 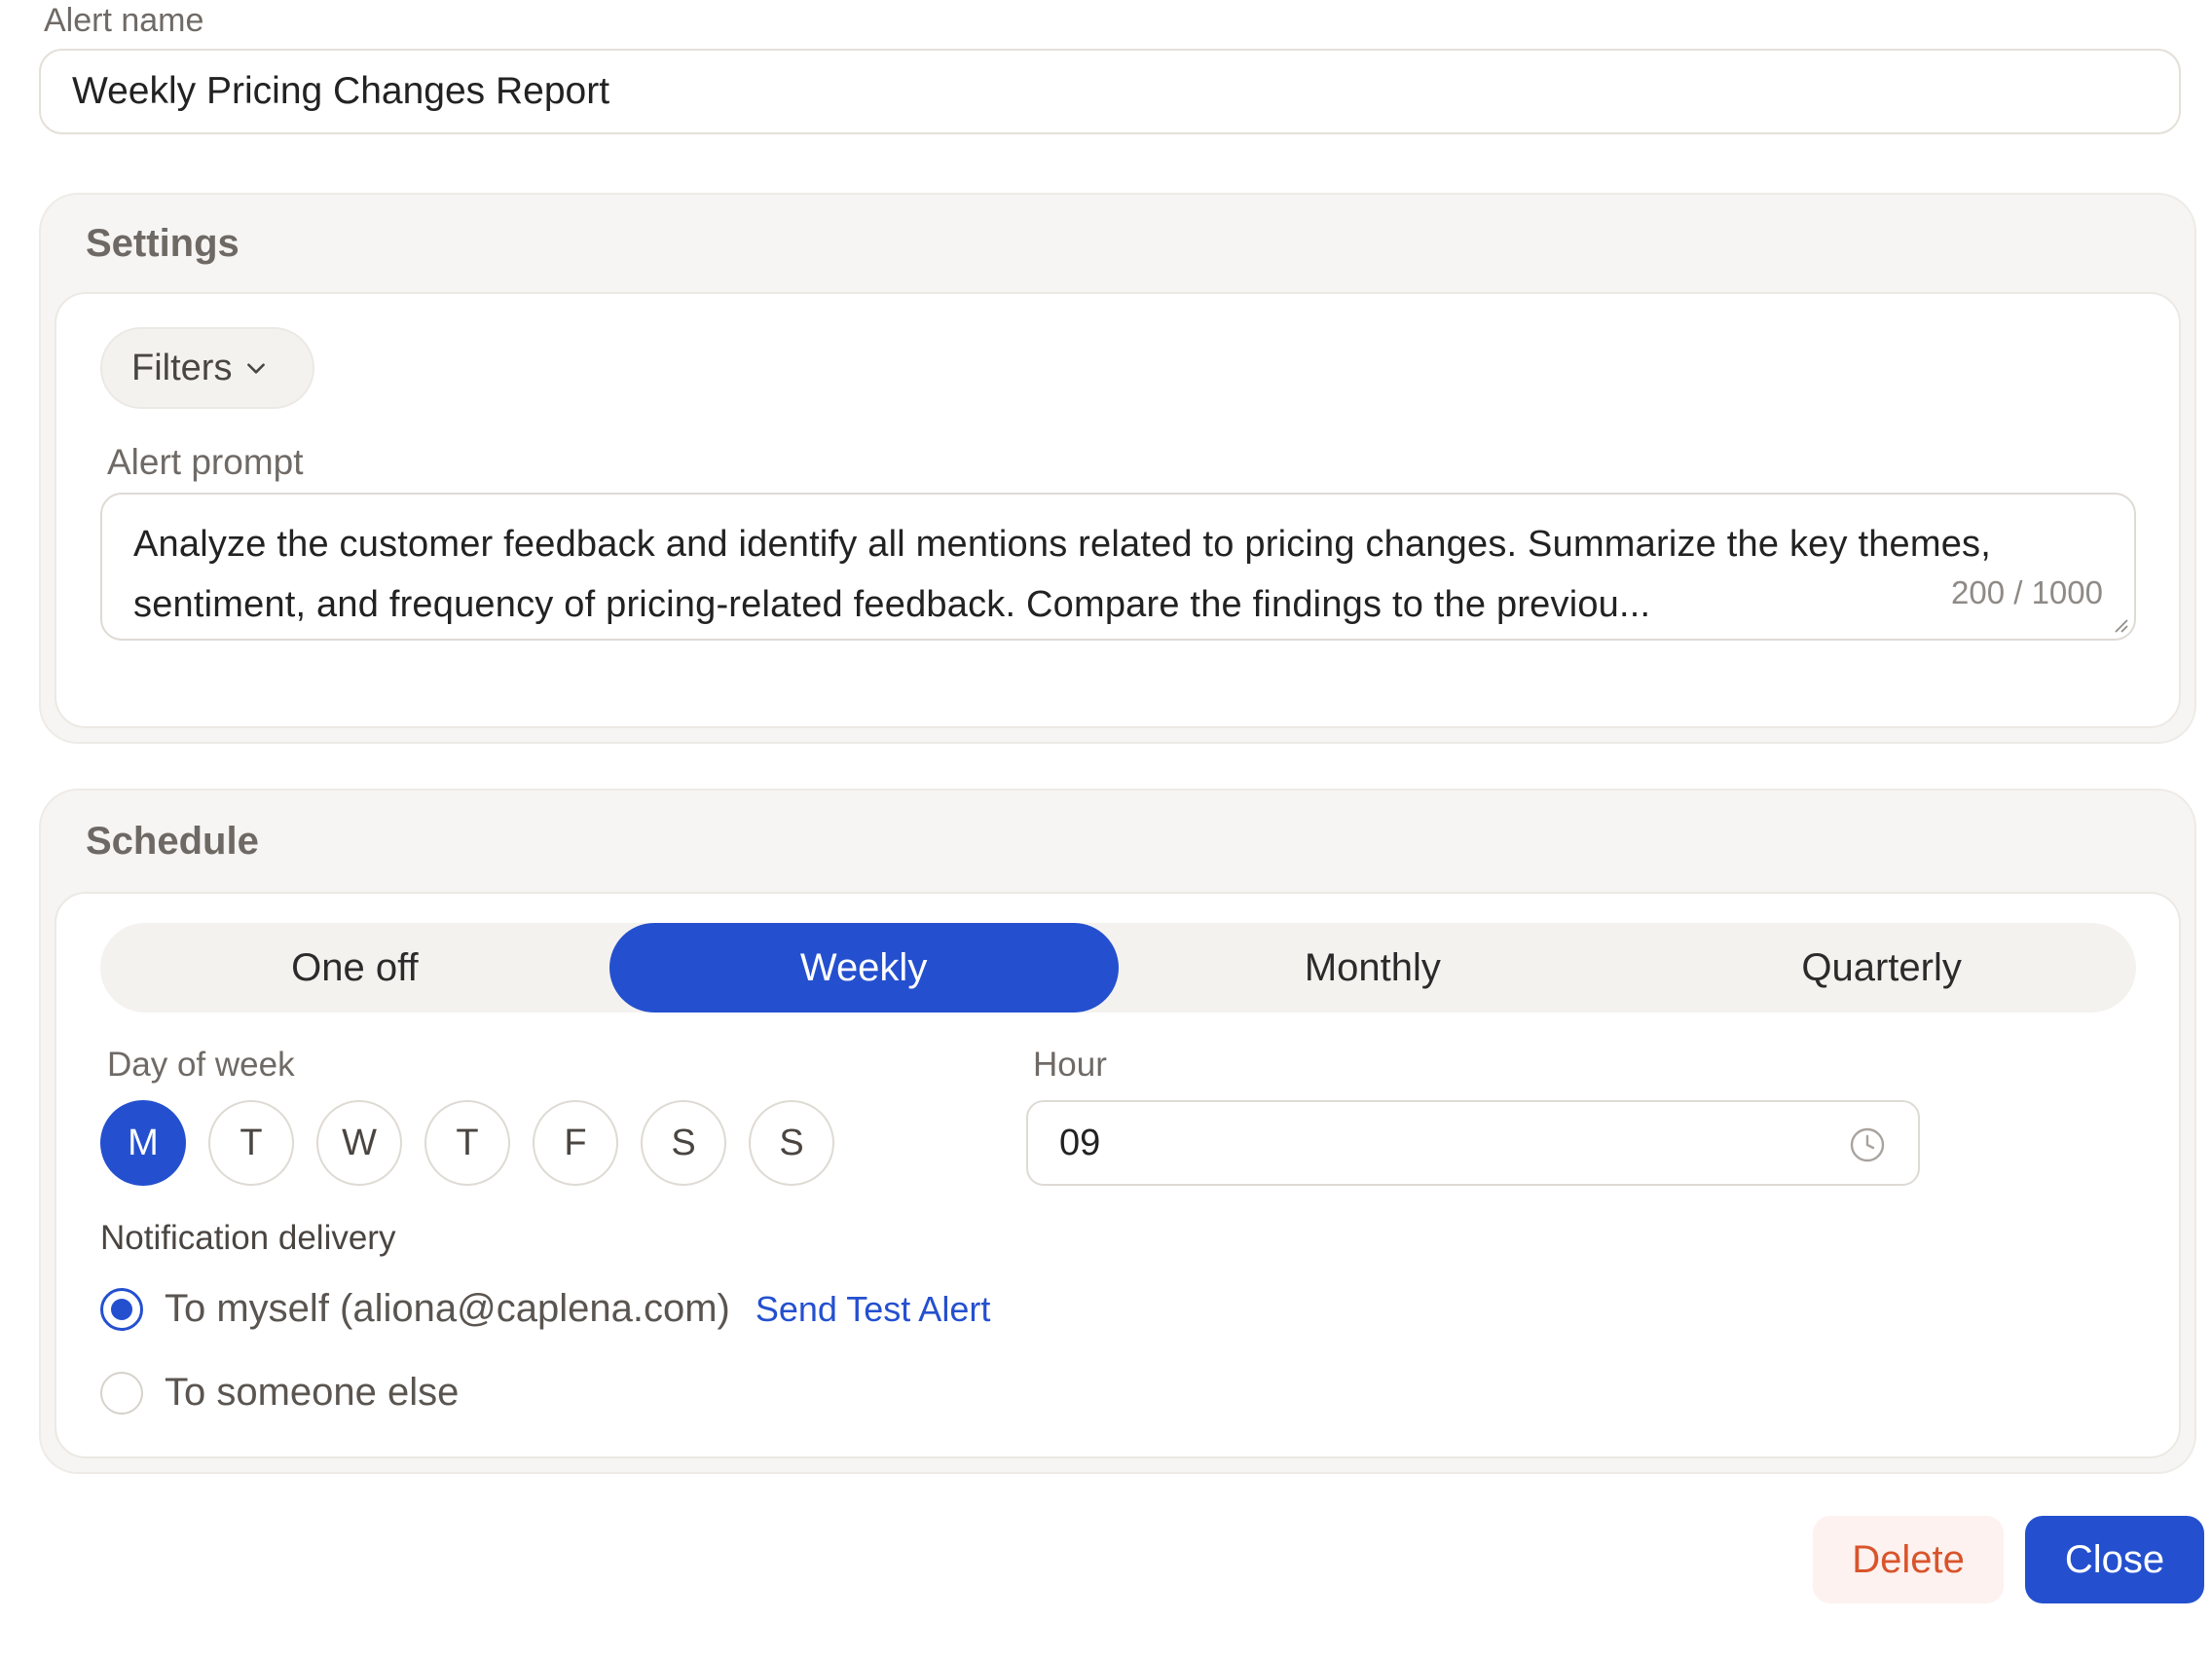 What do you see at coordinates (1070, 1065) in the screenshot?
I see `hour-label: Hour` at bounding box center [1070, 1065].